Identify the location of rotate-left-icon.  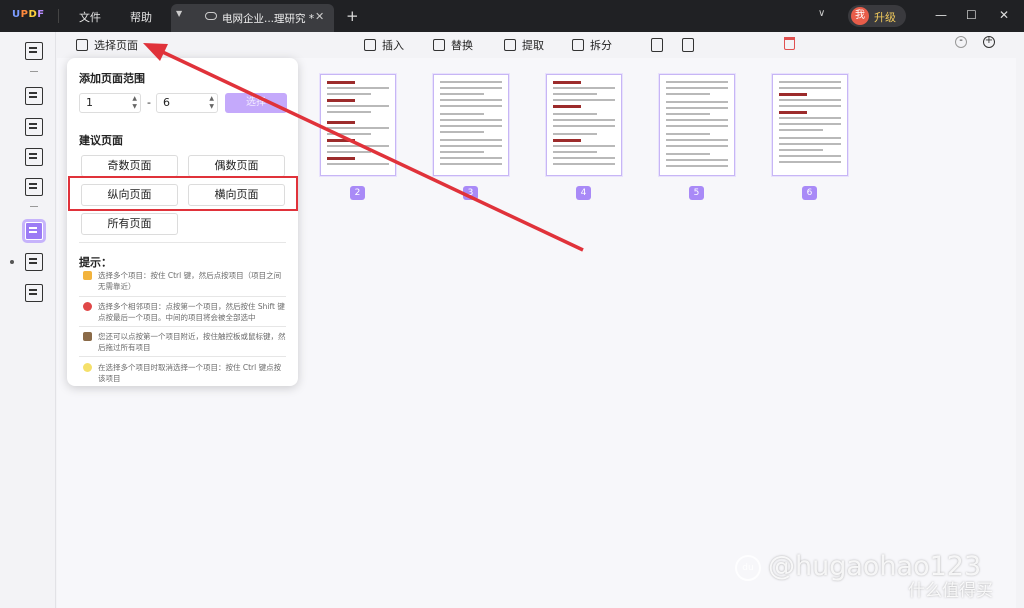
(657, 45).